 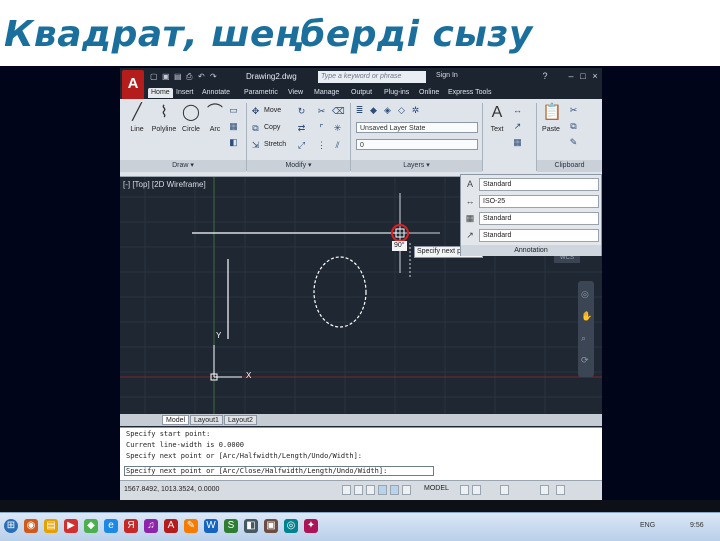 I want to click on zoom-icon: ⌕, so click(x=583, y=338).